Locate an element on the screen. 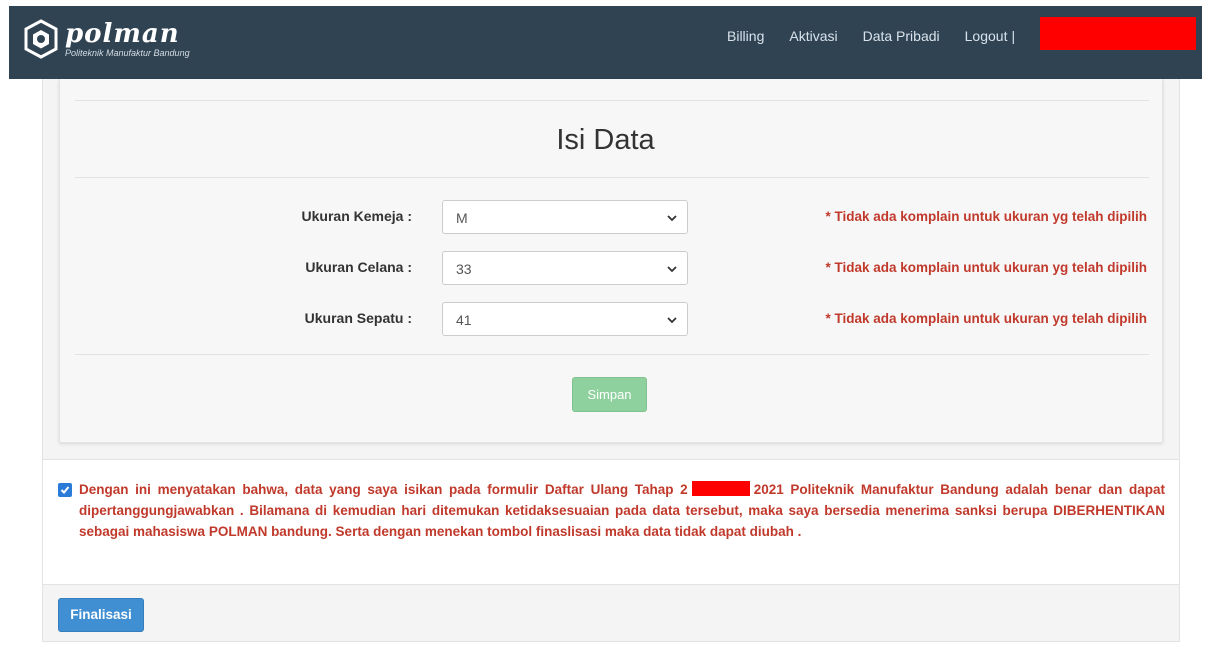 The height and width of the screenshot is (649, 1211). nav-data-pribadi-link: Data Pribadi is located at coordinates (901, 36).